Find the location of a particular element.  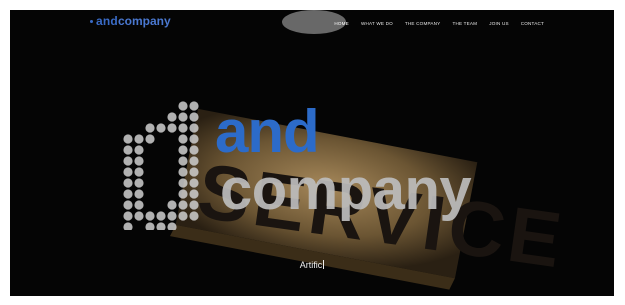

brand-and: and is located at coordinates (107, 21).